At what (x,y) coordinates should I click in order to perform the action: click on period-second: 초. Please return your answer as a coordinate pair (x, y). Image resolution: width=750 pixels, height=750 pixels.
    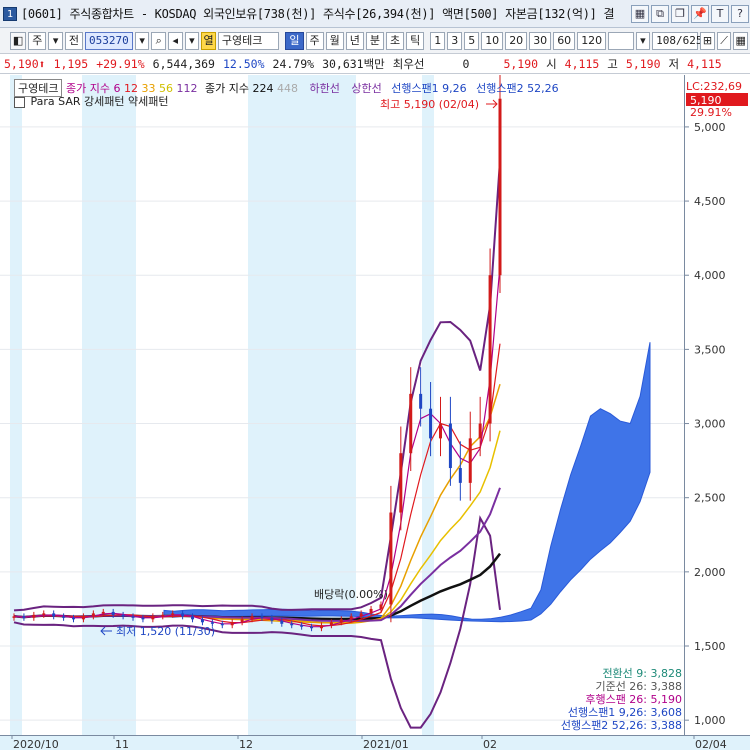
    Looking at the image, I should click on (395, 40).